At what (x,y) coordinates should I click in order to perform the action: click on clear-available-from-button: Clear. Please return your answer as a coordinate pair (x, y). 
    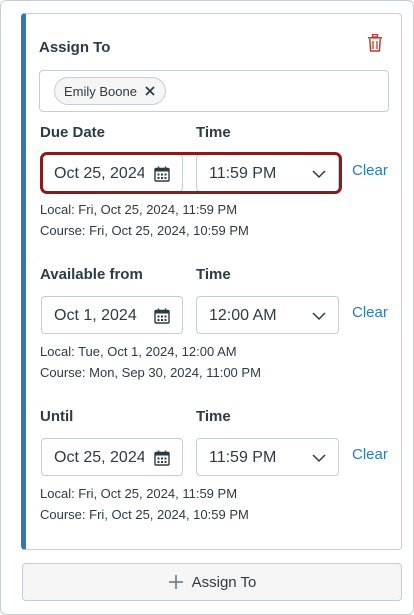
    Looking at the image, I should click on (370, 312).